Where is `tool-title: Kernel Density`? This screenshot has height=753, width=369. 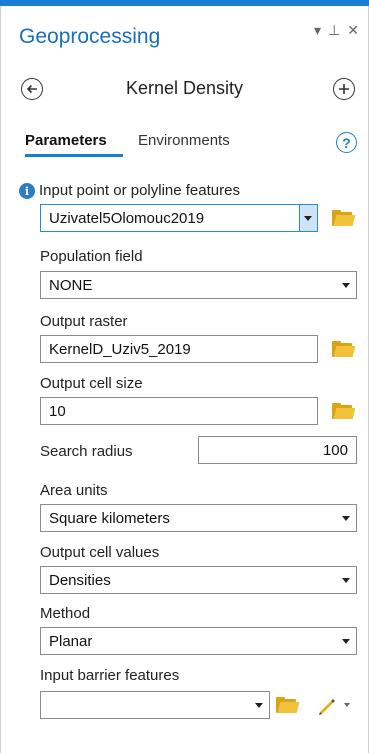
tool-title: Kernel Density is located at coordinates (184, 88).